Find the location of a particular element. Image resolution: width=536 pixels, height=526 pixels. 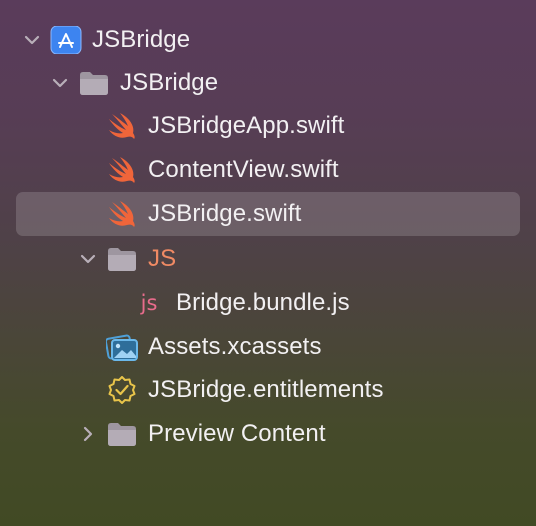

navigator-row-file: Assets.xcassets is located at coordinates (268, 347).